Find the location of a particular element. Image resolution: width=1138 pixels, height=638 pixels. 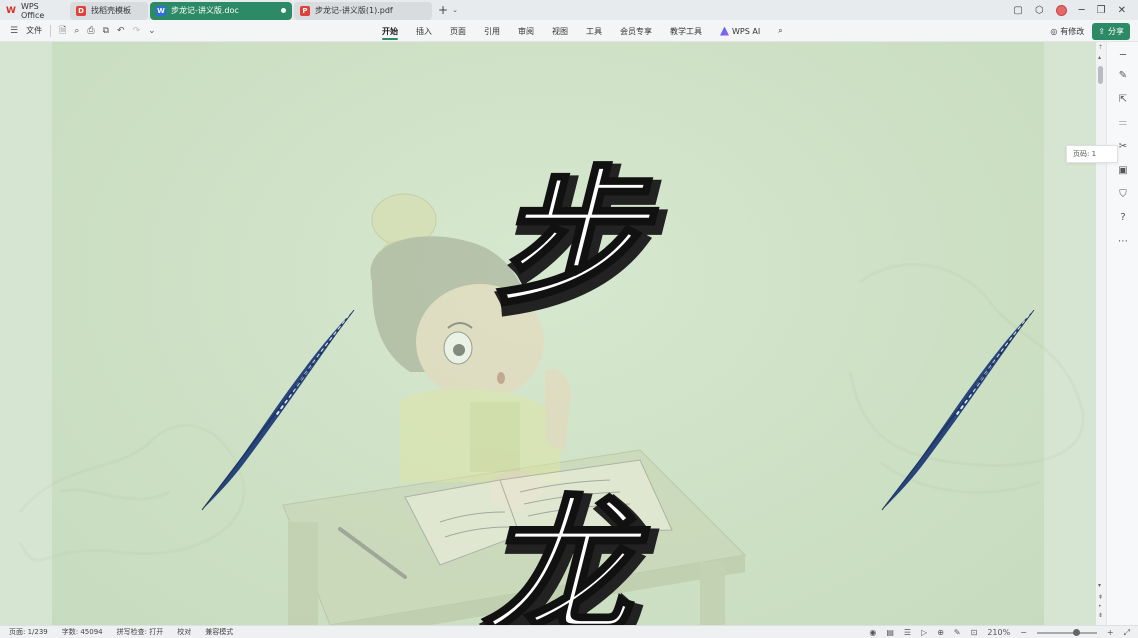

tab-active-doc: W 步龙记-讲义版.doc is located at coordinates (221, 10).